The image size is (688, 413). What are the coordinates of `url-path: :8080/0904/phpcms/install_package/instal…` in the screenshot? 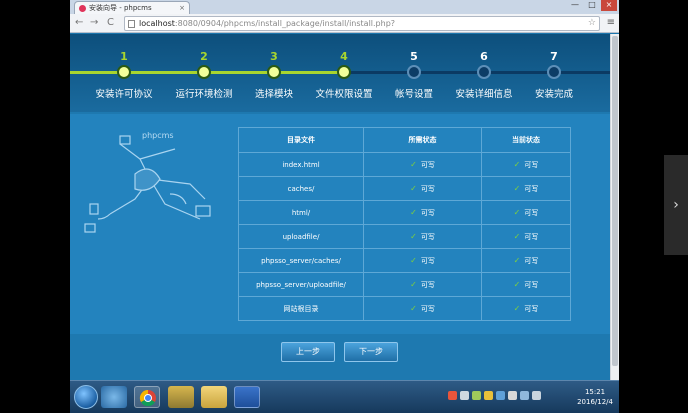 It's located at (285, 23).